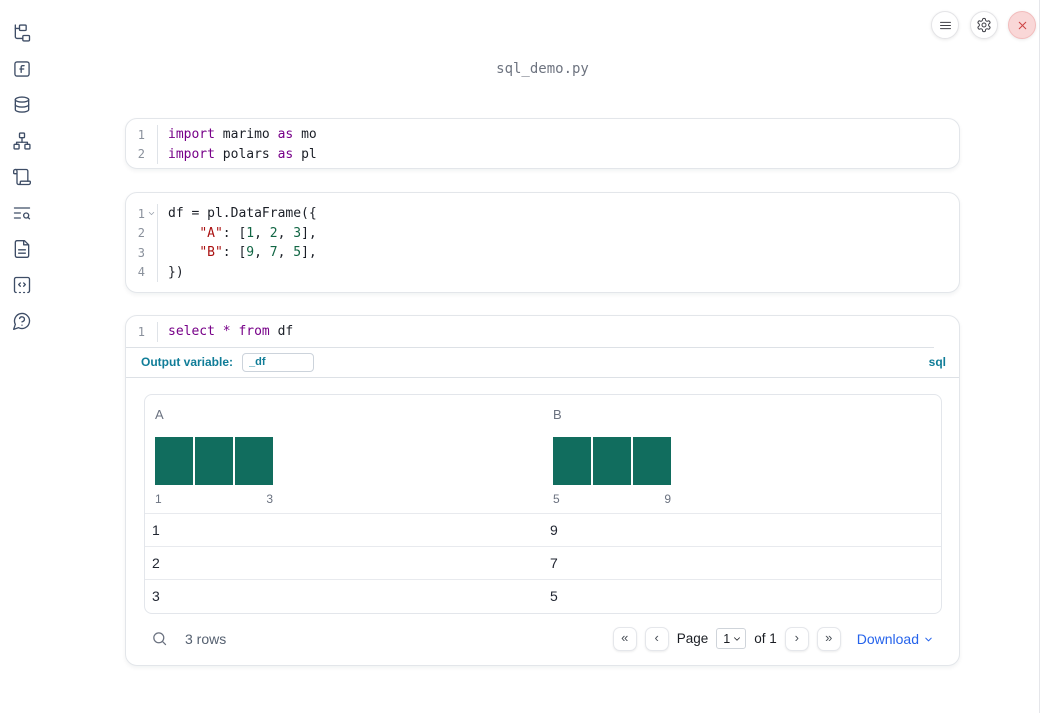 The width and height of the screenshot is (1043, 713). What do you see at coordinates (1039, 356) in the screenshot?
I see `scrollbar-track` at bounding box center [1039, 356].